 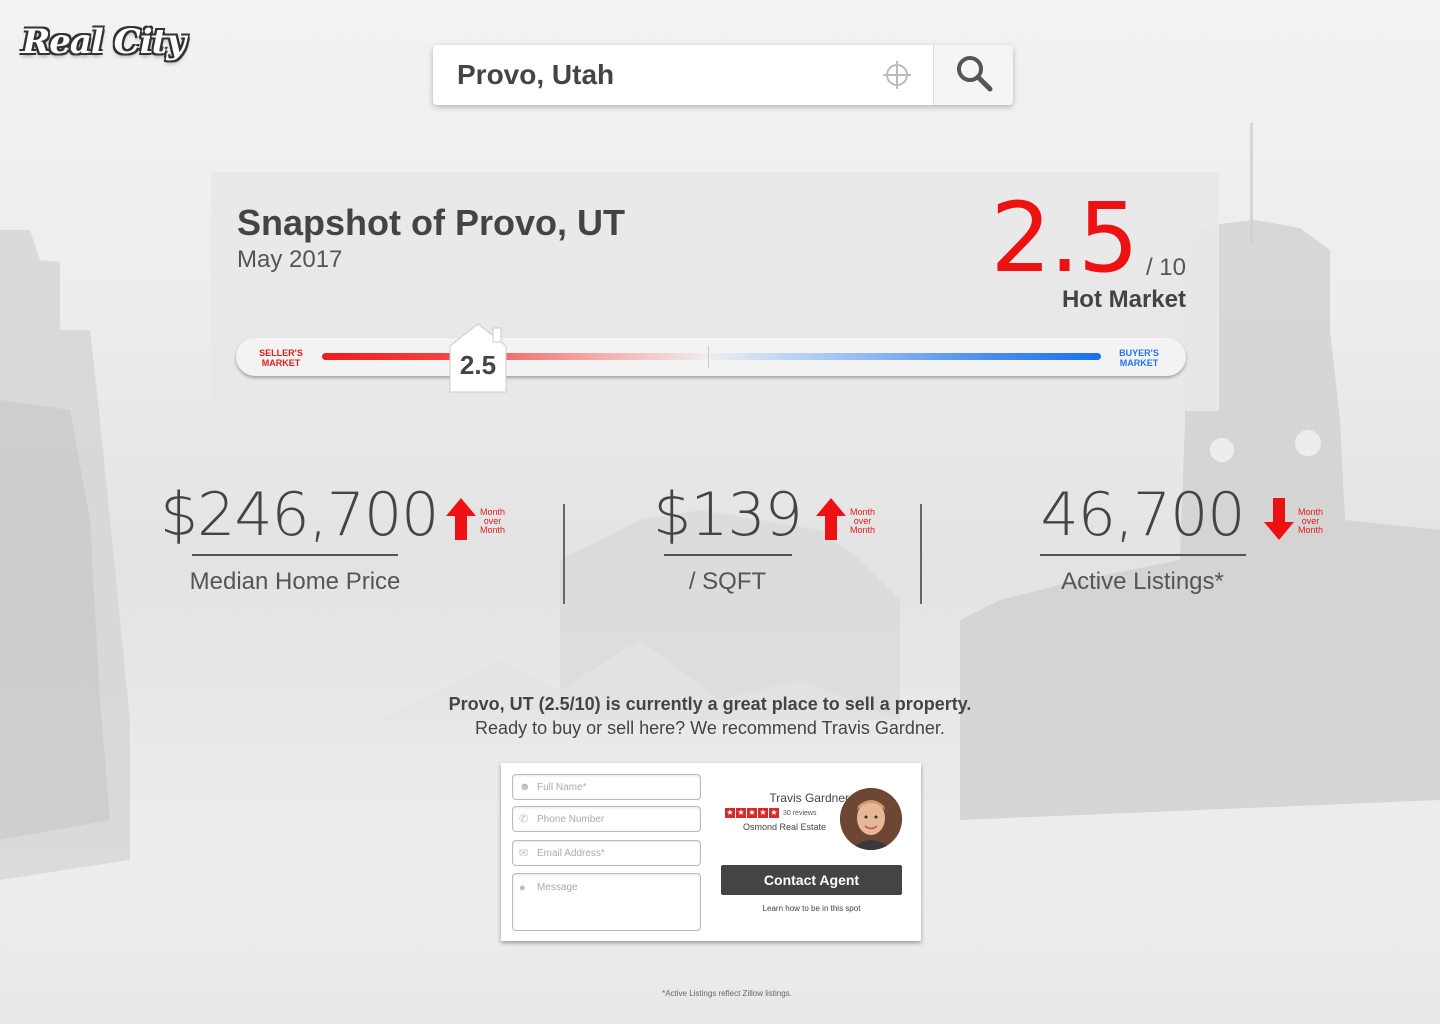 What do you see at coordinates (811, 908) in the screenshot?
I see `learn-more-link: Learn how to be in this spot` at bounding box center [811, 908].